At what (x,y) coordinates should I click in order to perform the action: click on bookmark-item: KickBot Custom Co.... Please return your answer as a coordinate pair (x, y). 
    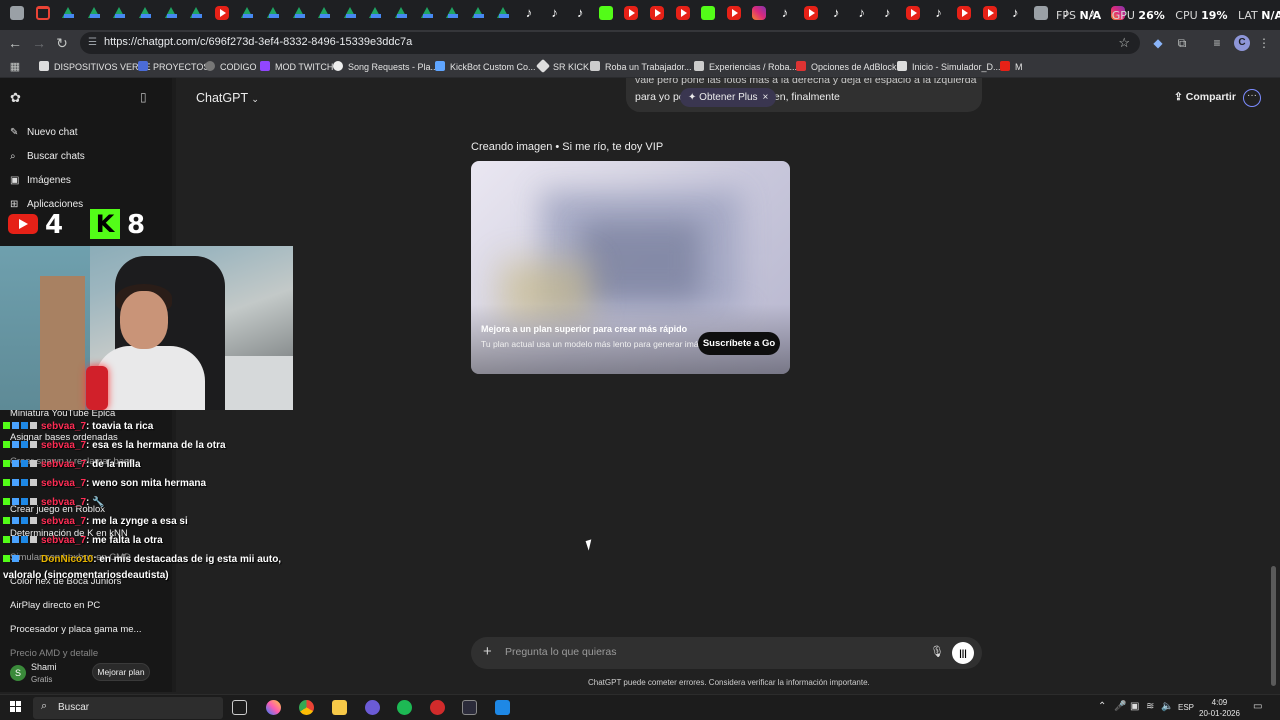
    Looking at the image, I should click on (485, 67).